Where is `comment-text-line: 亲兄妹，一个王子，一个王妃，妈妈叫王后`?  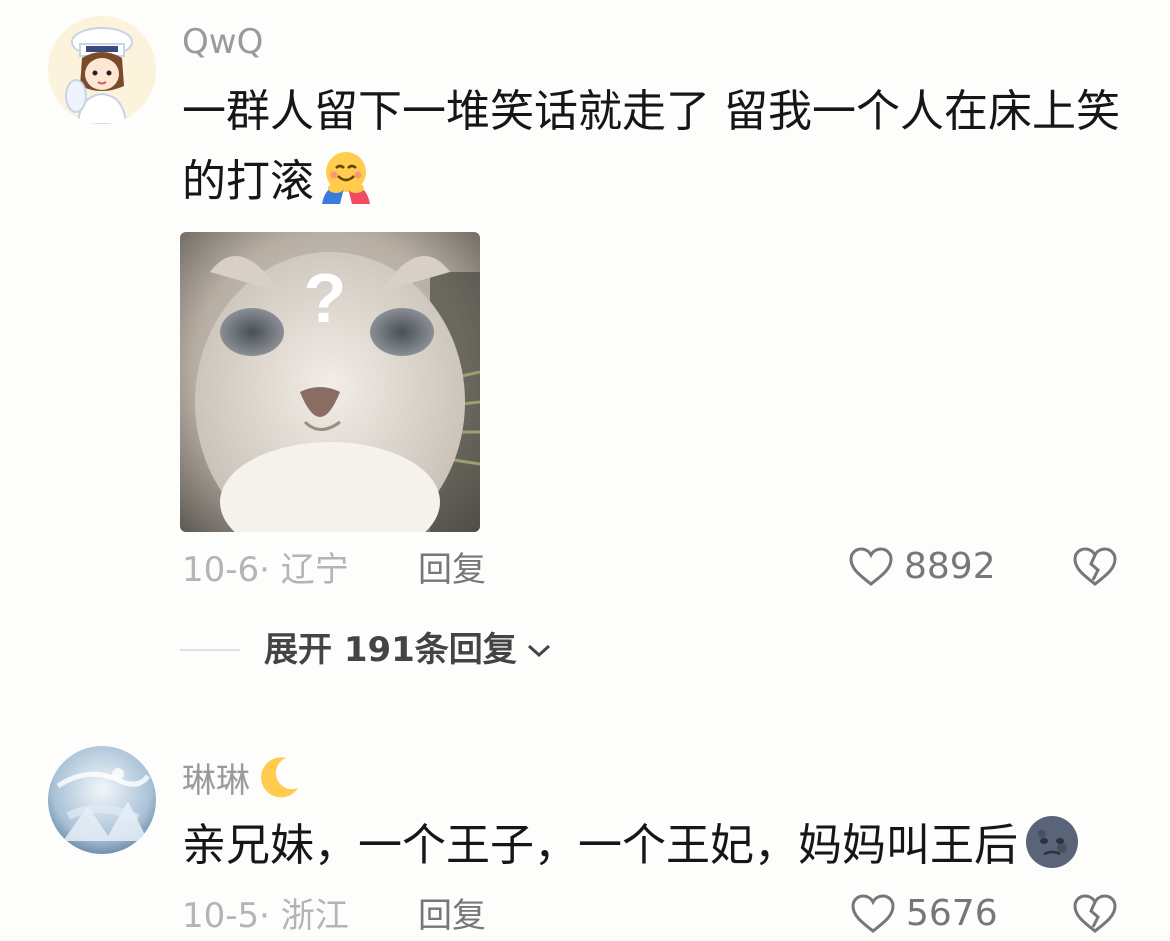 comment-text-line: 亲兄妹，一个王子，一个王妃，妈妈叫王后 is located at coordinates (600, 845).